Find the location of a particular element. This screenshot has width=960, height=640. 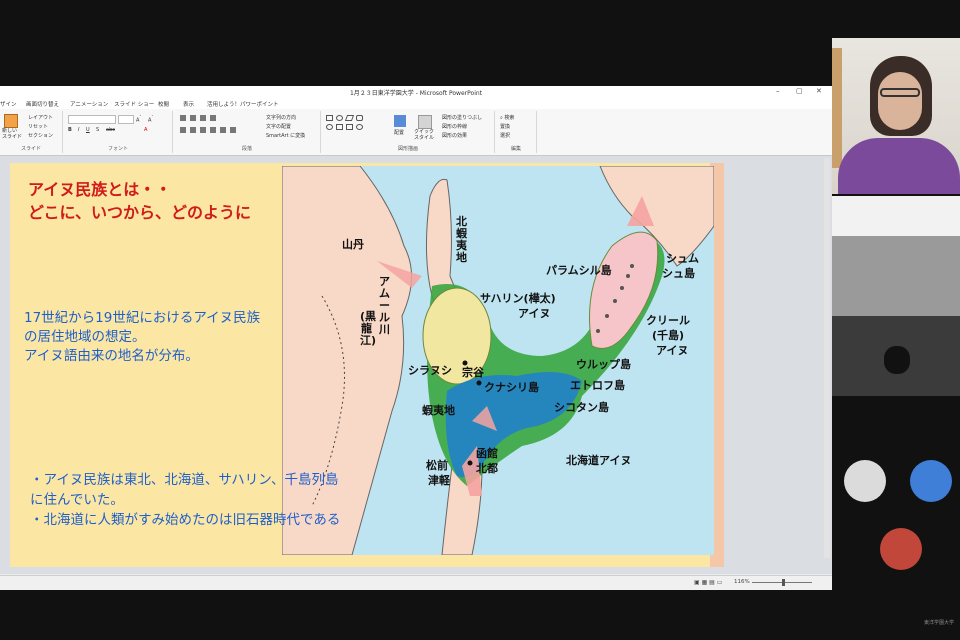

label-soya: 宗谷 is located at coordinates (473, 372).